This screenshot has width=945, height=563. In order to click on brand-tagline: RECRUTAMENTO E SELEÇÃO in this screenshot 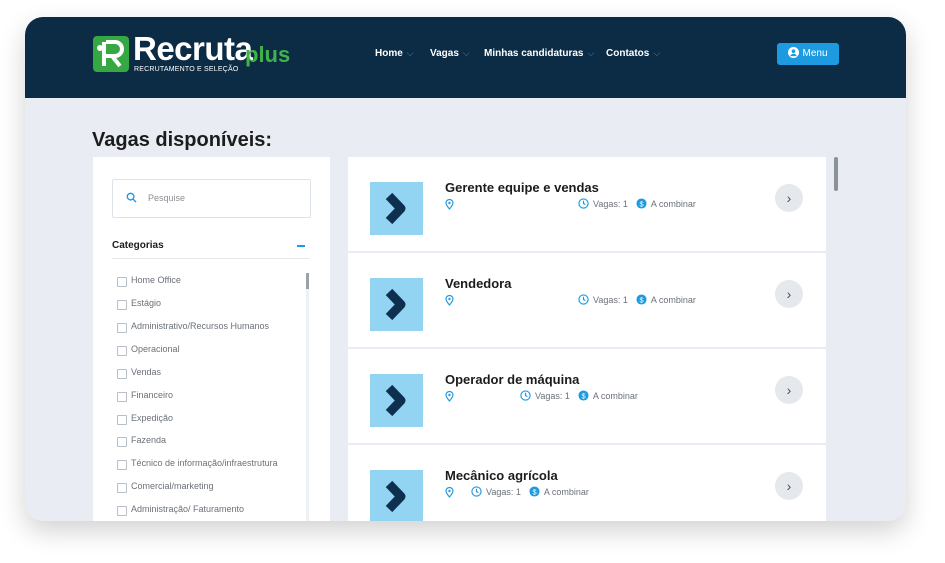, I will do `click(186, 69)`.